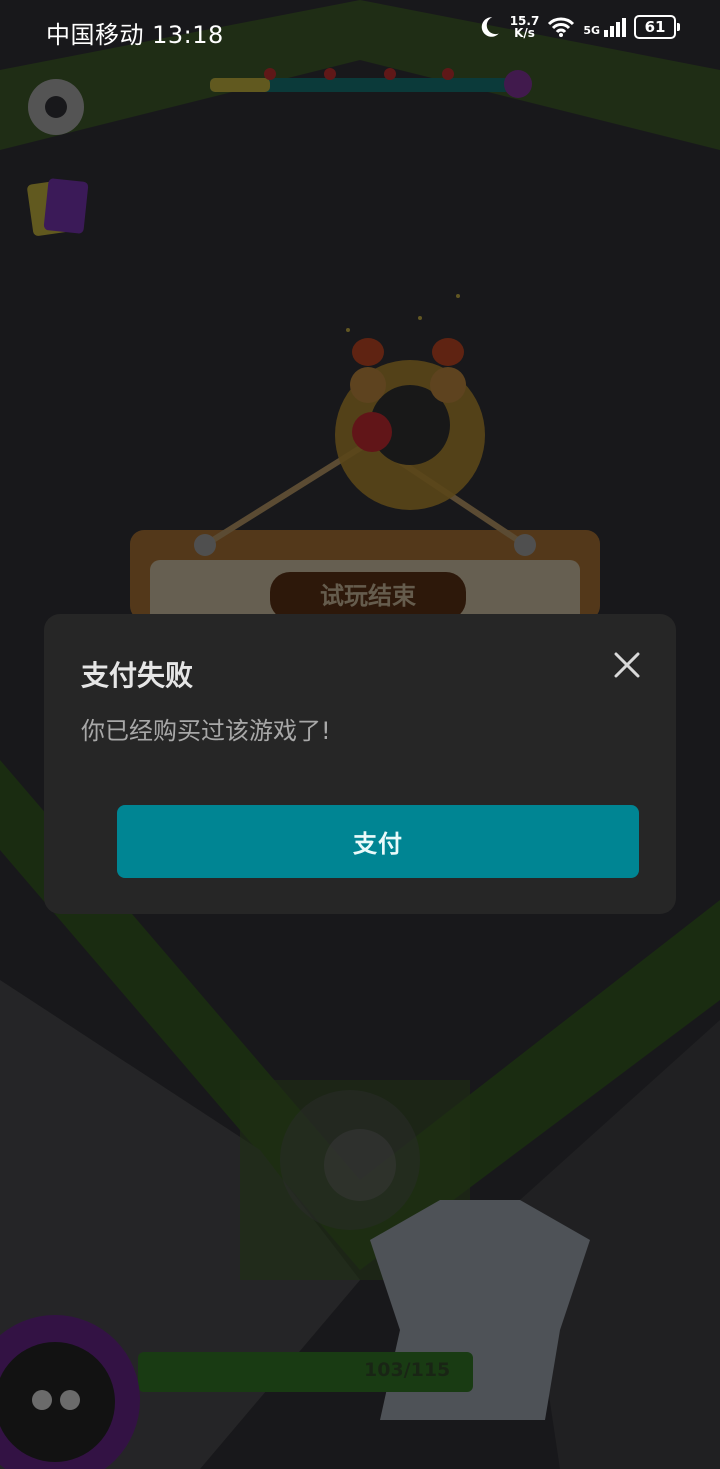 The image size is (720, 1469). I want to click on wifi-icon, so click(561, 27).